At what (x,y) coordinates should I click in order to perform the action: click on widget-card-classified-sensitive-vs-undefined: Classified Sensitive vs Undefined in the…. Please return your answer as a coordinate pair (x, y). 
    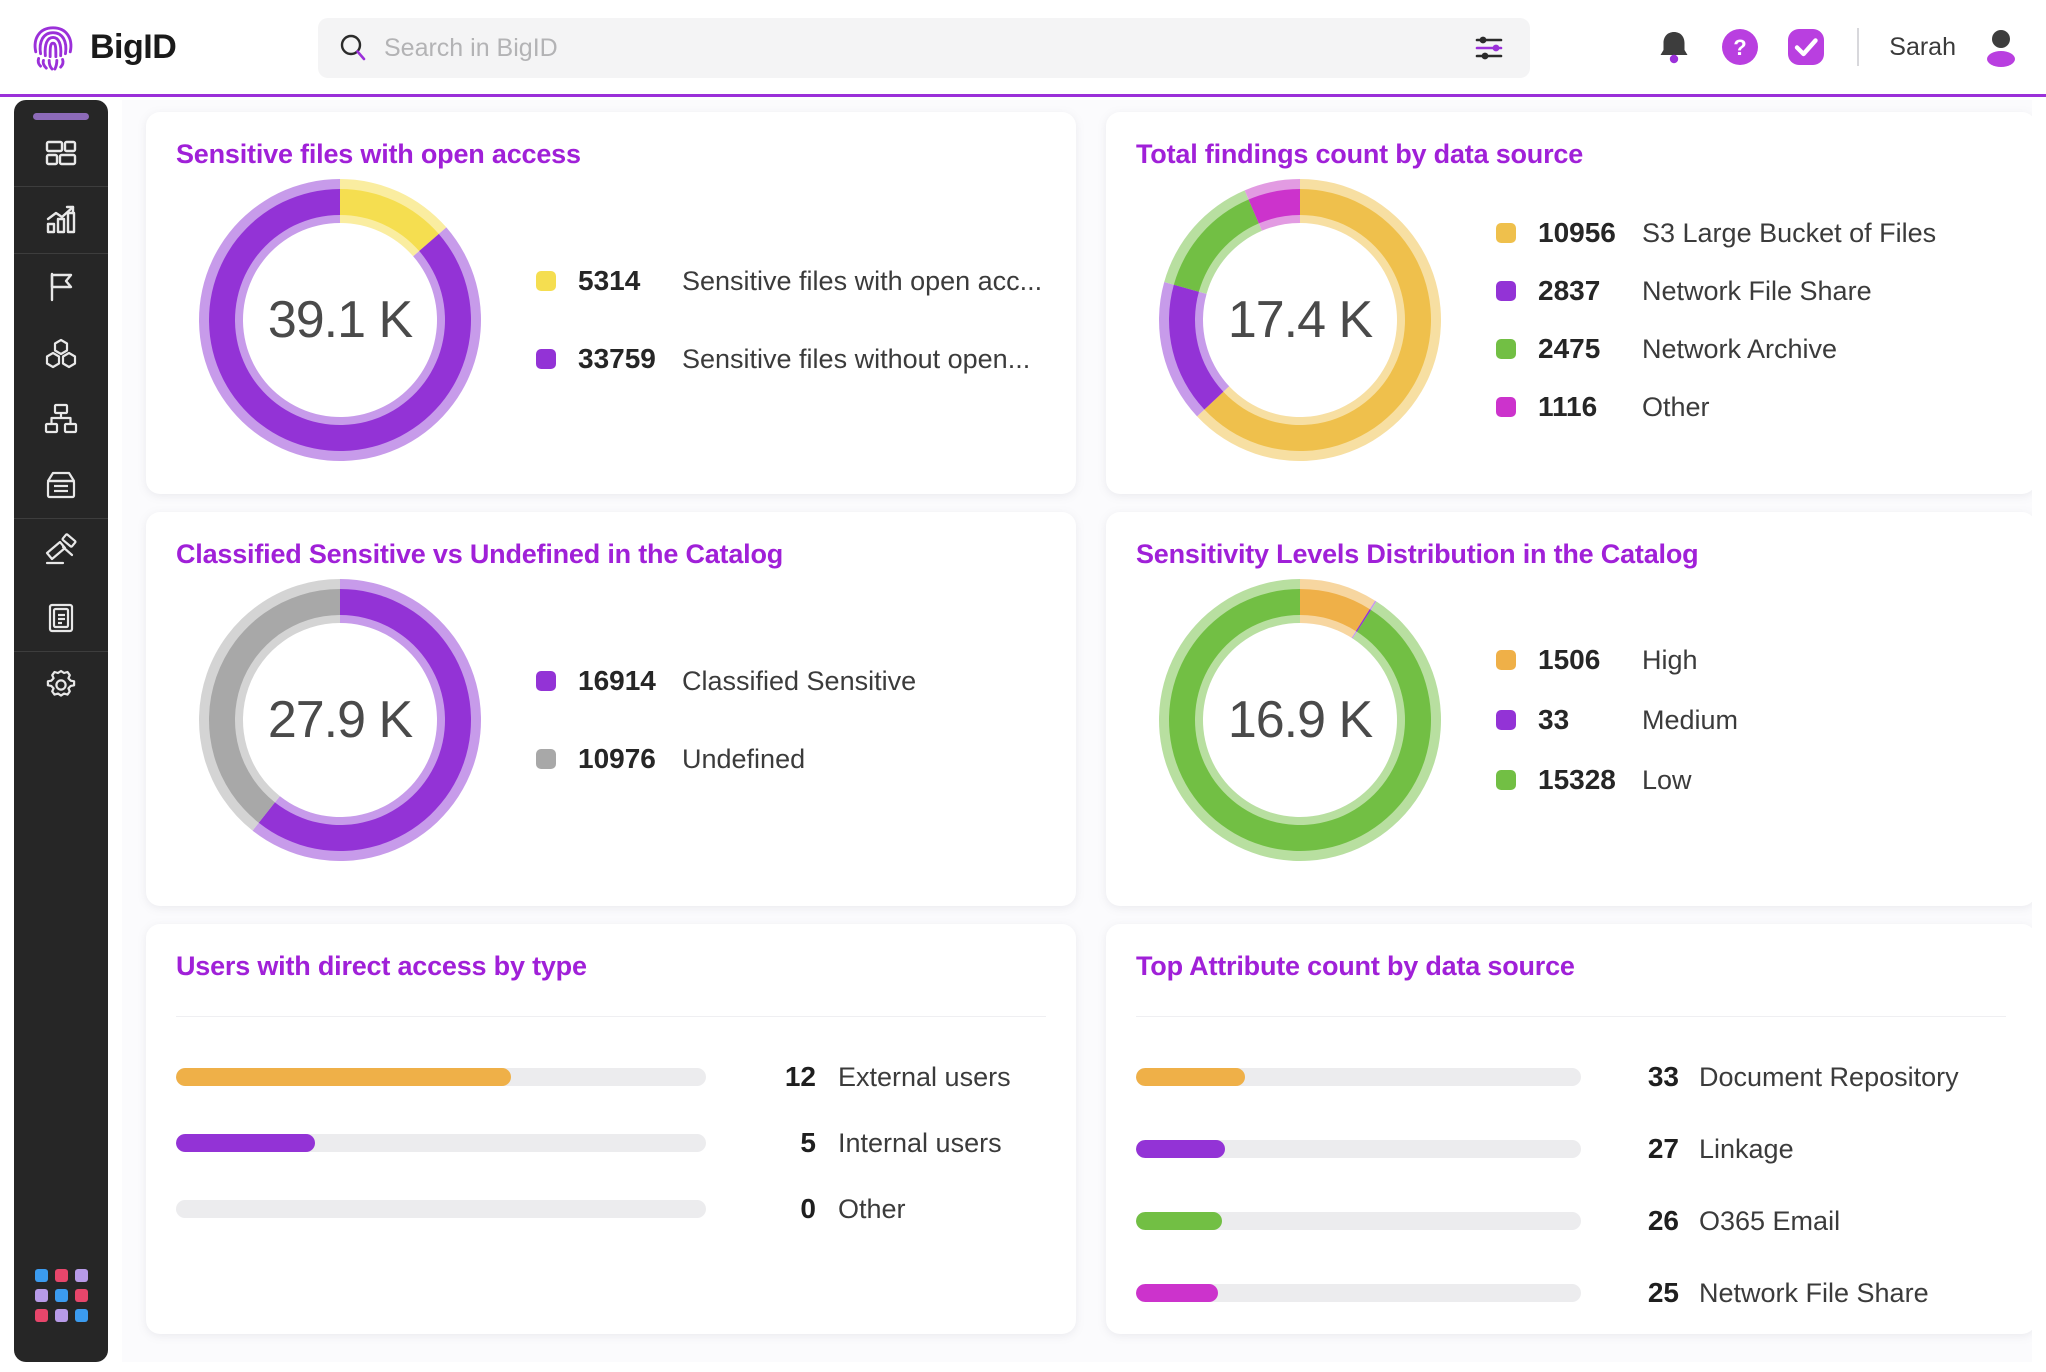
    Looking at the image, I should click on (611, 709).